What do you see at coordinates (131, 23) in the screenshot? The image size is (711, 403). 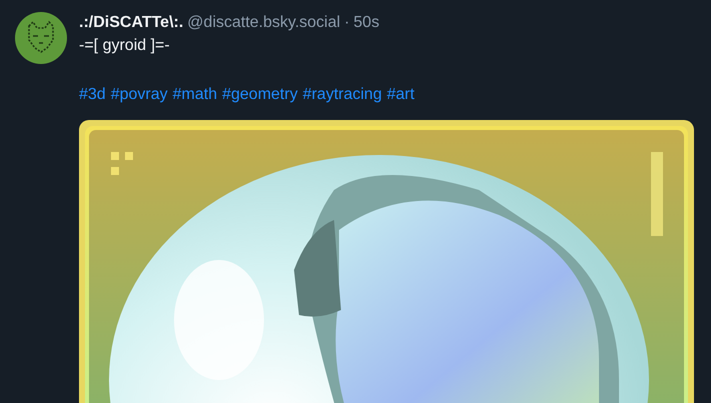 I see `author-name: .:/DiSCATTe\:.` at bounding box center [131, 23].